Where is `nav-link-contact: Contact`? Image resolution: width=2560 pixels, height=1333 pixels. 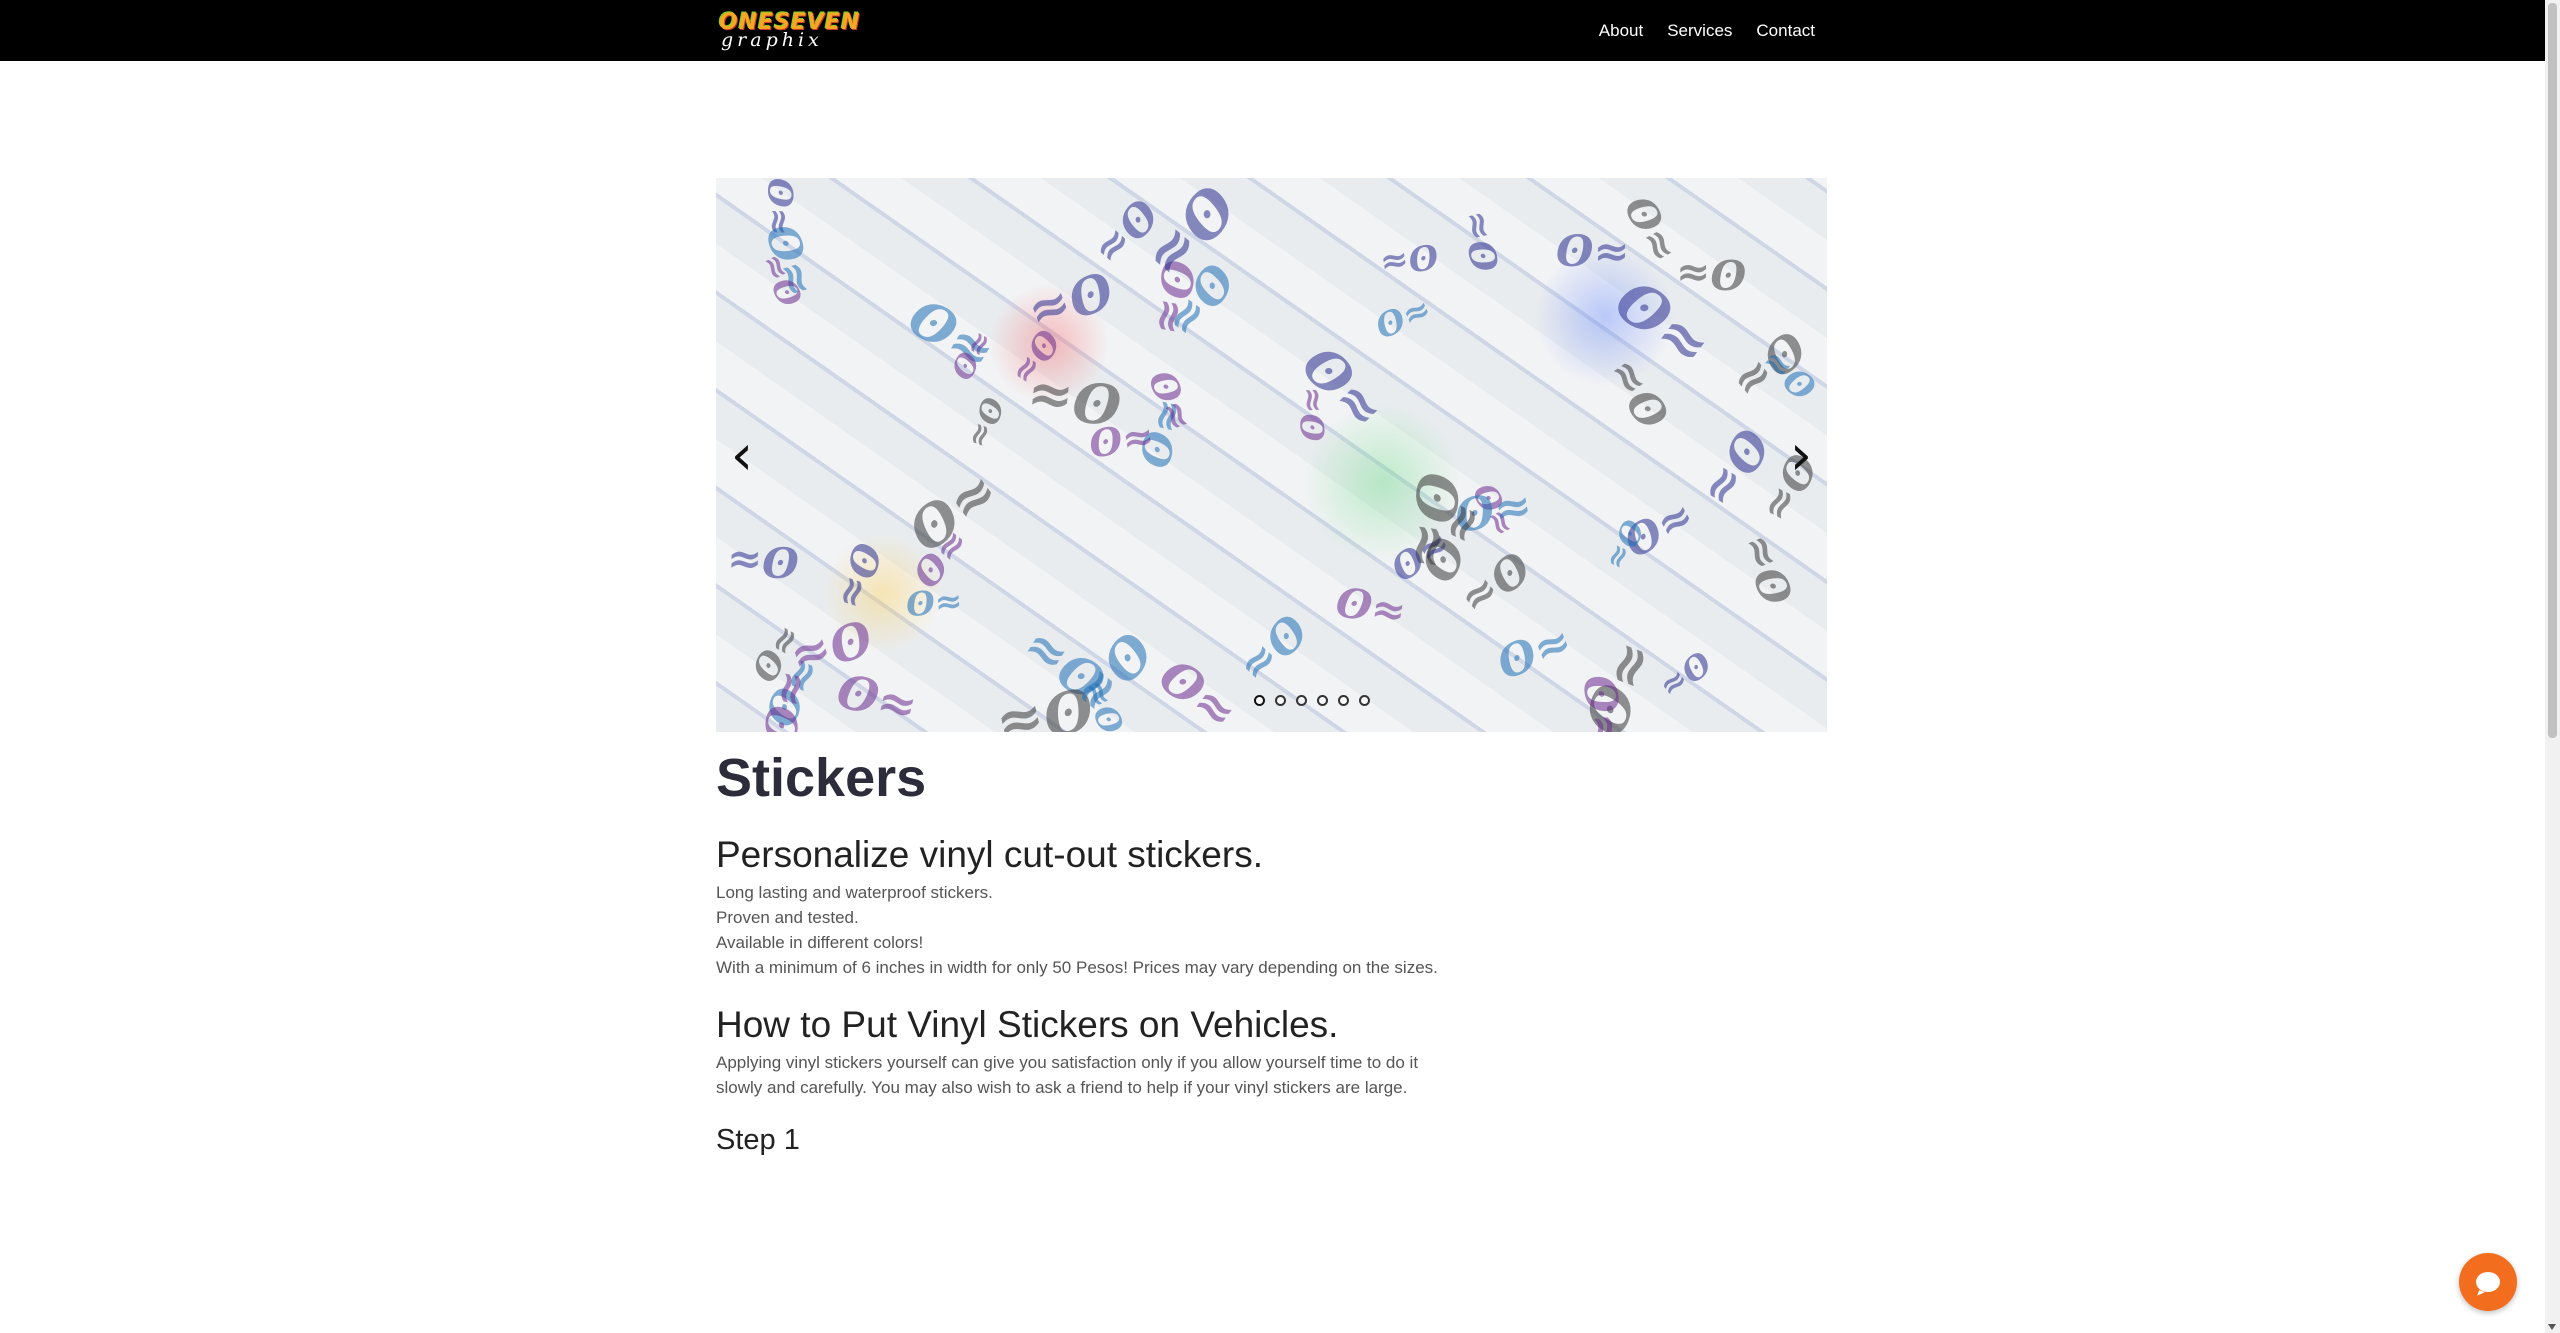
nav-link-contact: Contact is located at coordinates (1785, 31).